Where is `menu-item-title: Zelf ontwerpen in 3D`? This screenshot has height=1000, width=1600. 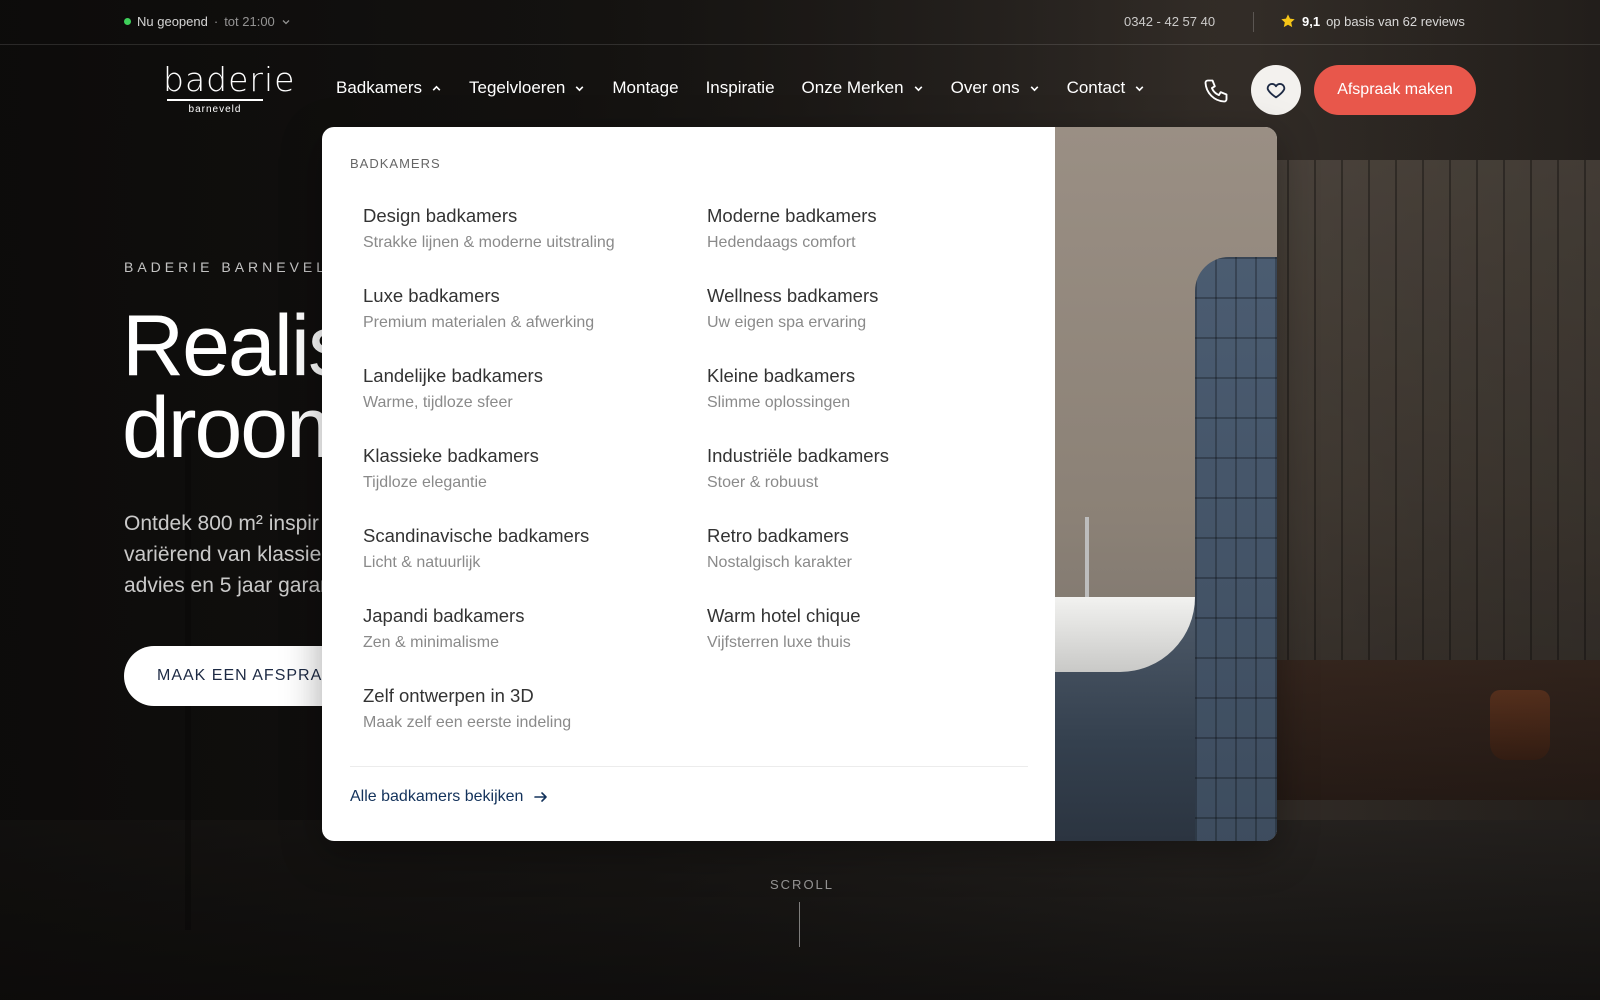
menu-item-title: Zelf ontwerpen in 3D is located at coordinates (448, 695).